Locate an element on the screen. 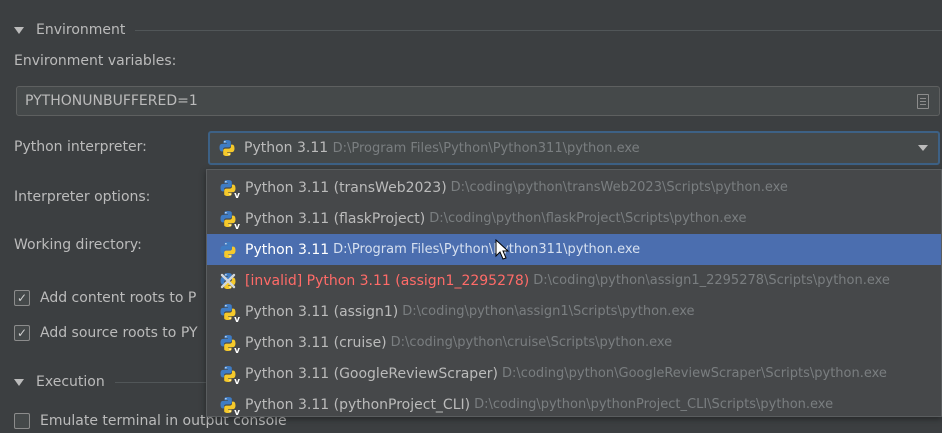 Image resolution: width=942 pixels, height=433 pixels. env-vars-field: PYTHONUNBUFFERED=1 is located at coordinates (478, 101).